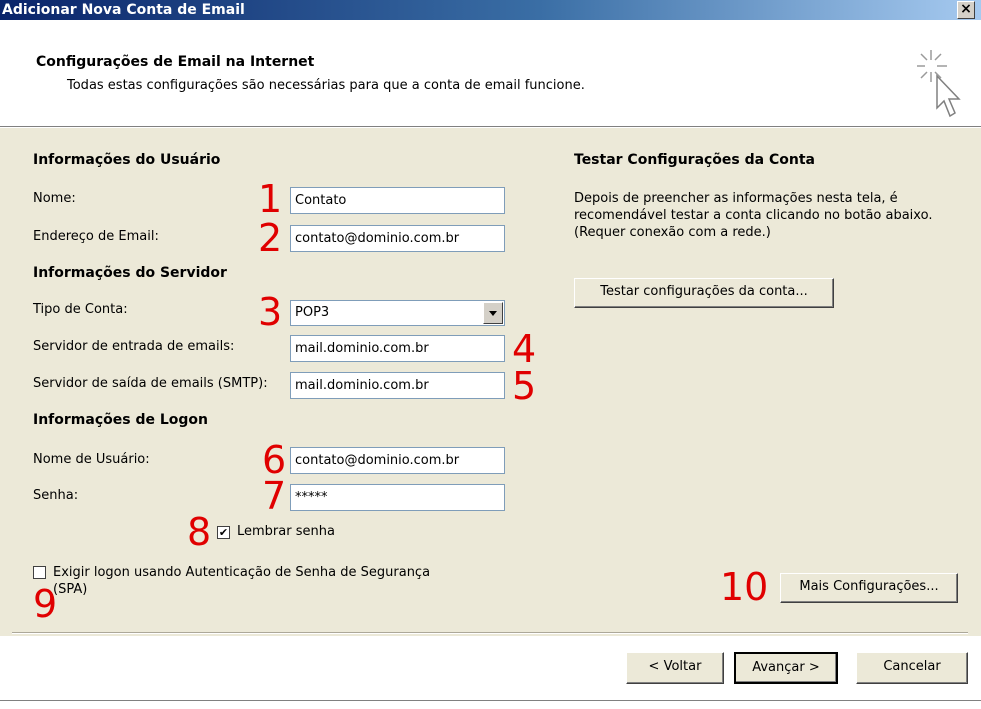 This screenshot has width=981, height=709. I want to click on account-type-label: Tipo de Conta:, so click(80, 309).